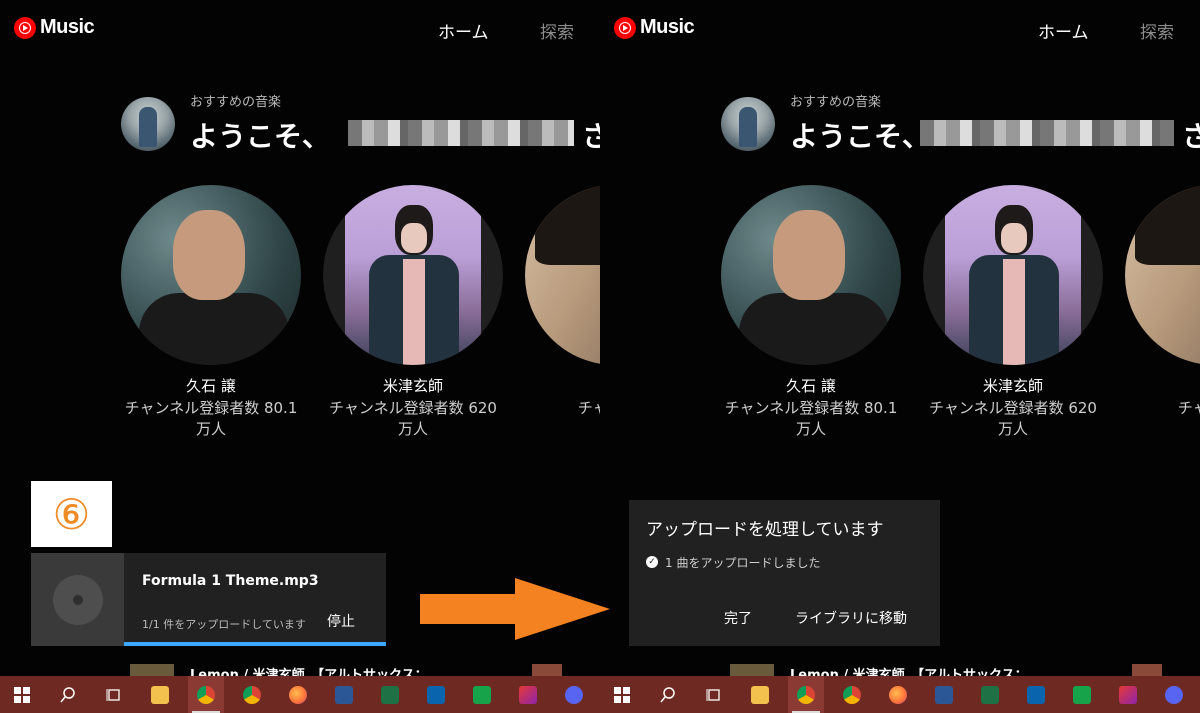 The image size is (1200, 713). What do you see at coordinates (851, 618) in the screenshot?
I see `go-to-library-button: ライブラリに移動` at bounding box center [851, 618].